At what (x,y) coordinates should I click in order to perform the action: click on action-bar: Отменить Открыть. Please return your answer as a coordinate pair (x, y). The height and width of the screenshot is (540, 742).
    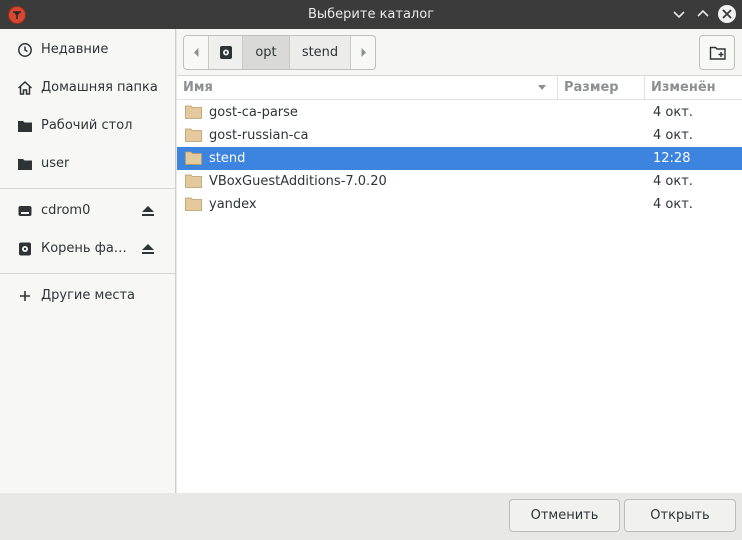
    Looking at the image, I should click on (371, 516).